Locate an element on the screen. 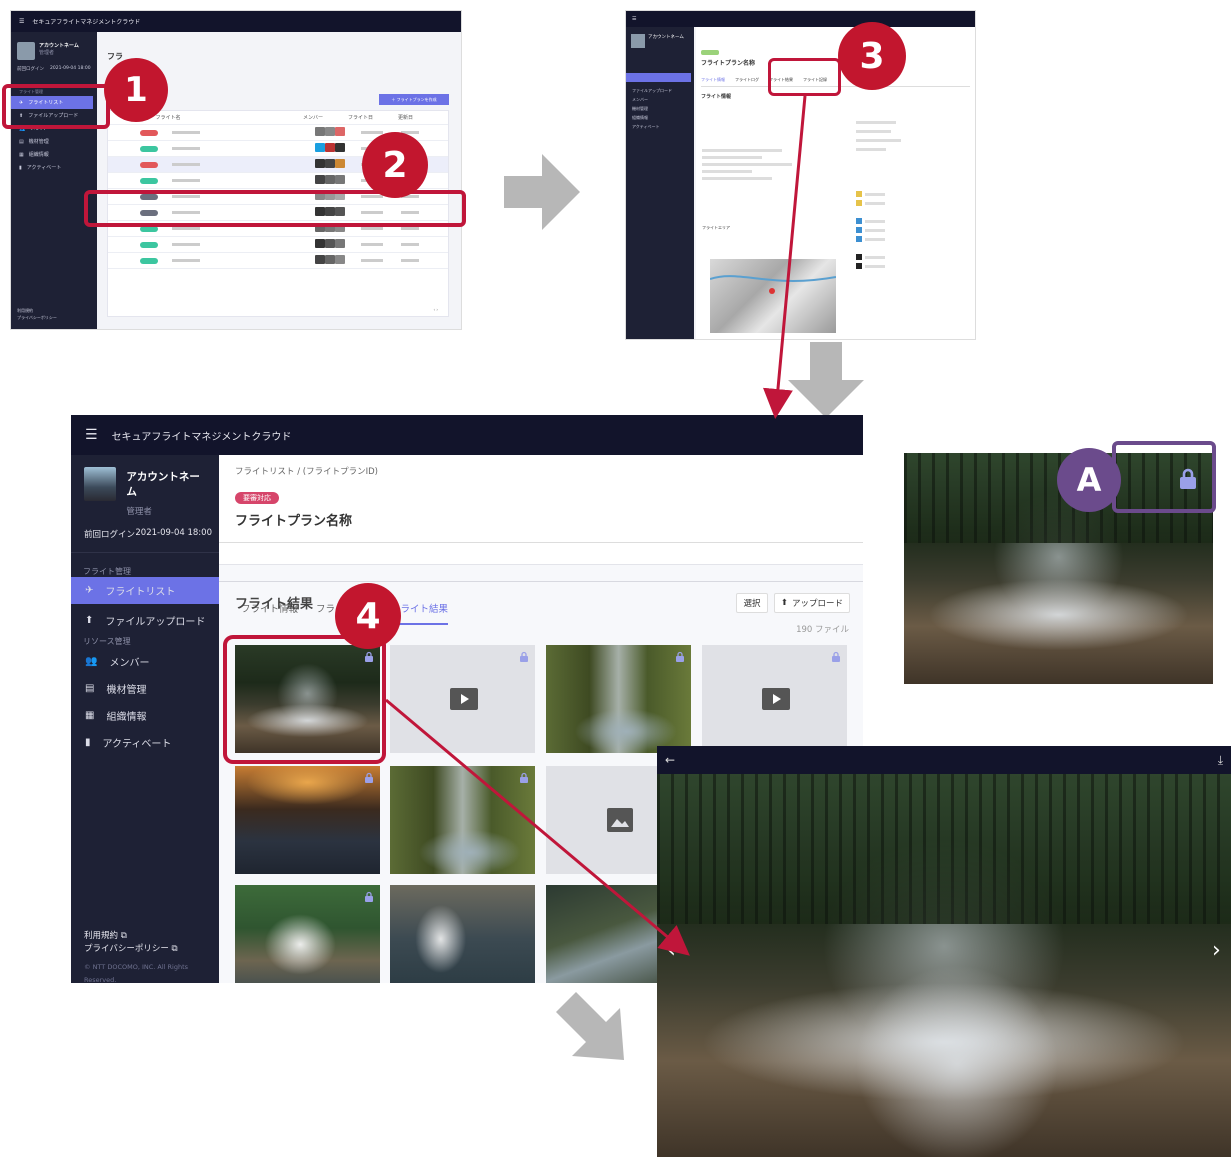 This screenshot has width=1231, height=1157. privacy-link: プライバシーポリシー ⧉ is located at coordinates (151, 949).